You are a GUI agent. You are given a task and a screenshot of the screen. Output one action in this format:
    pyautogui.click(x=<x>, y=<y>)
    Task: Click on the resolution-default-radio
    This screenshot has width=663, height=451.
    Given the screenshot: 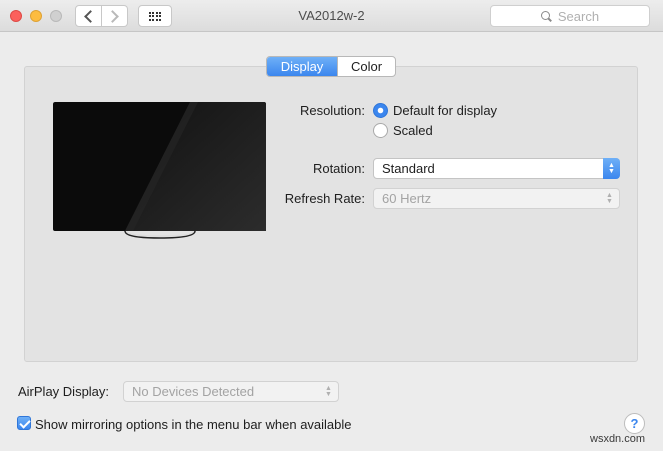 What is the action you would take?
    pyautogui.click(x=380, y=110)
    